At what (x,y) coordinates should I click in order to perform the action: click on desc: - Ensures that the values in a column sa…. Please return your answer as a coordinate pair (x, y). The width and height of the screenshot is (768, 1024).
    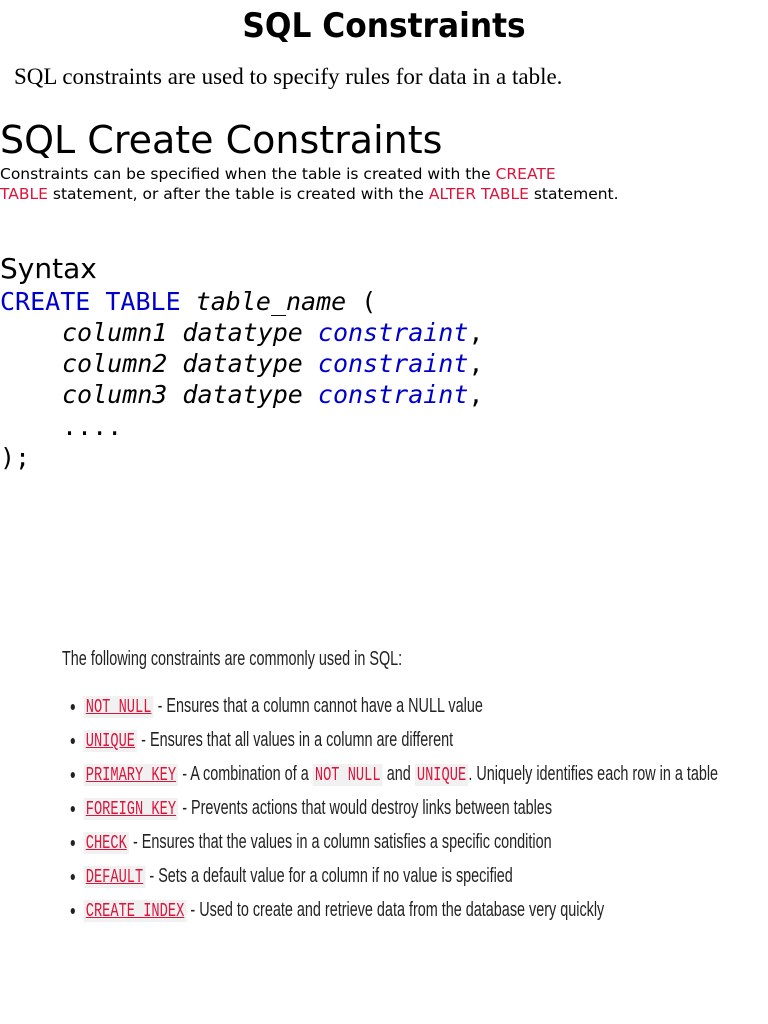
    Looking at the image, I should click on (340, 842).